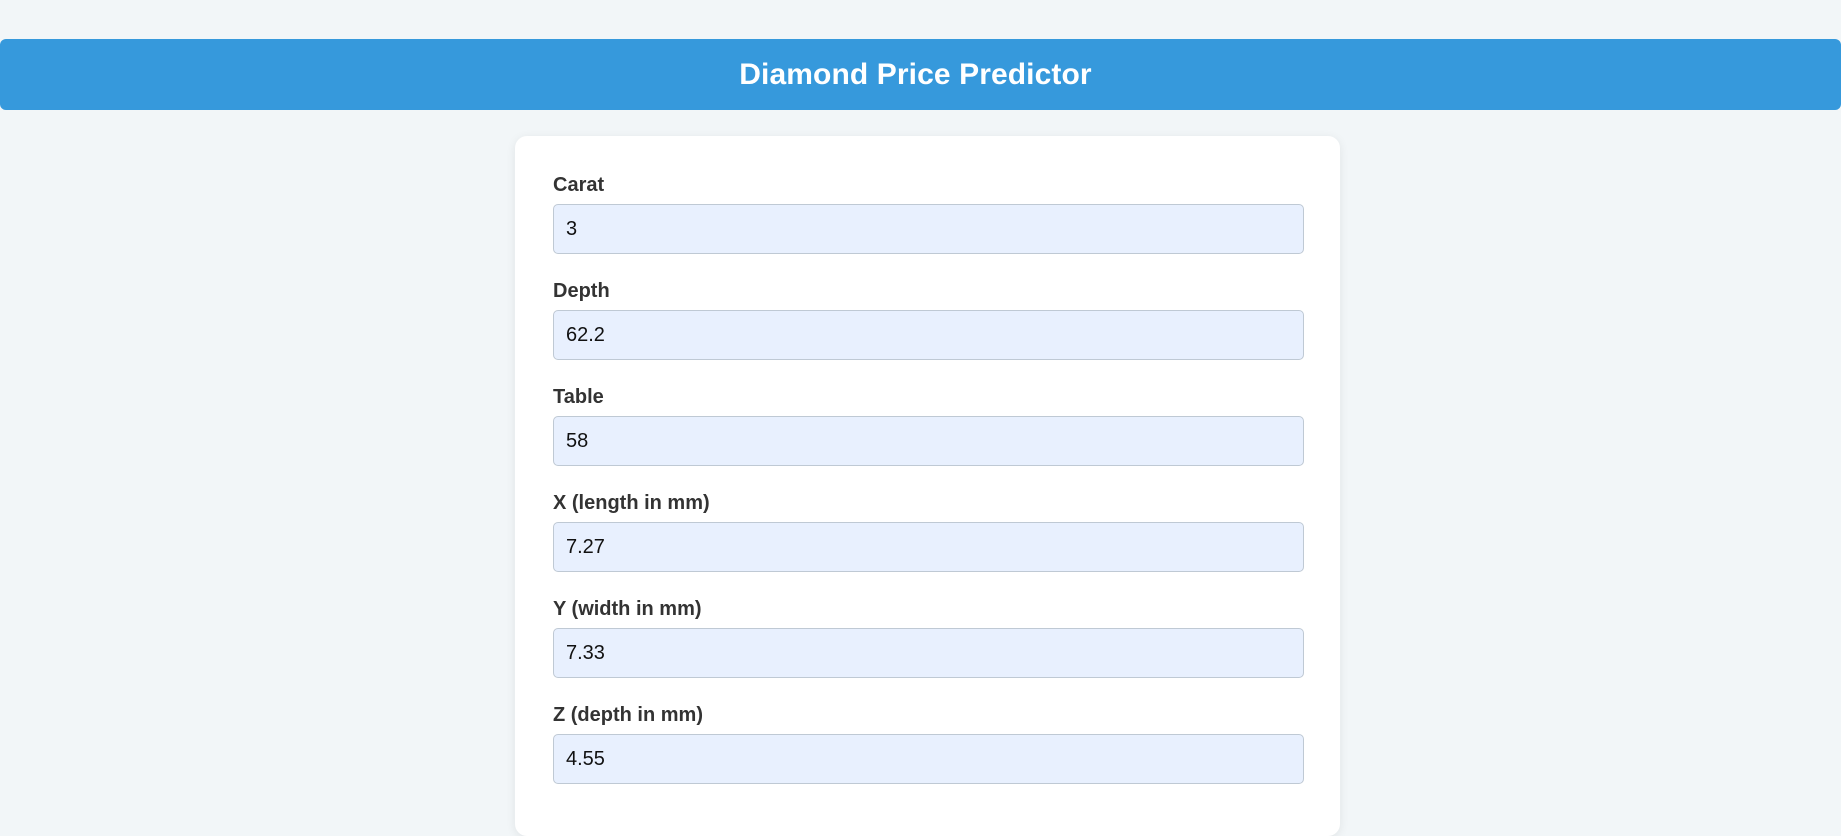  What do you see at coordinates (627, 609) in the screenshot?
I see `y-width-label: Y (width in mm)` at bounding box center [627, 609].